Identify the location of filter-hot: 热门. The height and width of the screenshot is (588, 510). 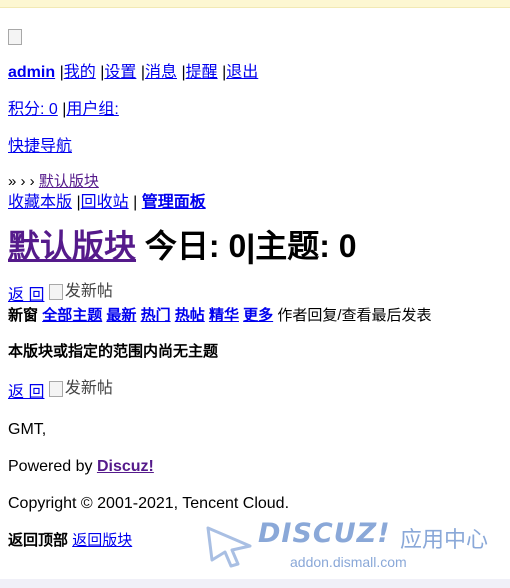
(156, 315).